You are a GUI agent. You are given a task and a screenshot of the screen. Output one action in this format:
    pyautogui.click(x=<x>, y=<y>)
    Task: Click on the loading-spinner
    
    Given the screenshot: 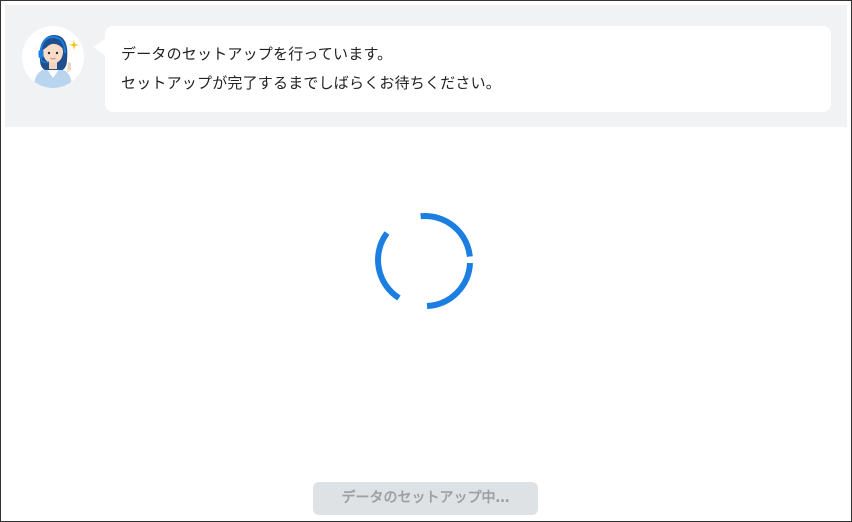 What is the action you would take?
    pyautogui.click(x=425, y=261)
    